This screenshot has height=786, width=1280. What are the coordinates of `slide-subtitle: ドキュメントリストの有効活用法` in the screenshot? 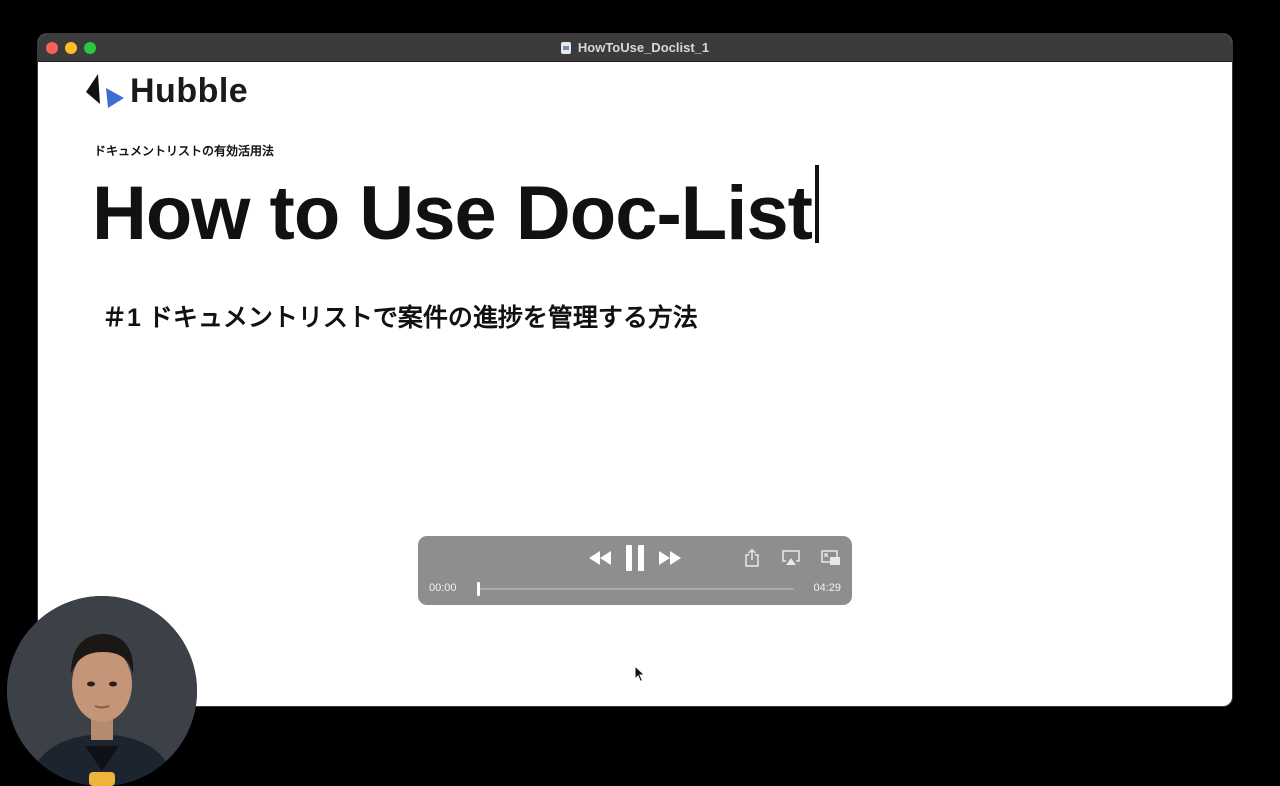 It's located at (184, 151).